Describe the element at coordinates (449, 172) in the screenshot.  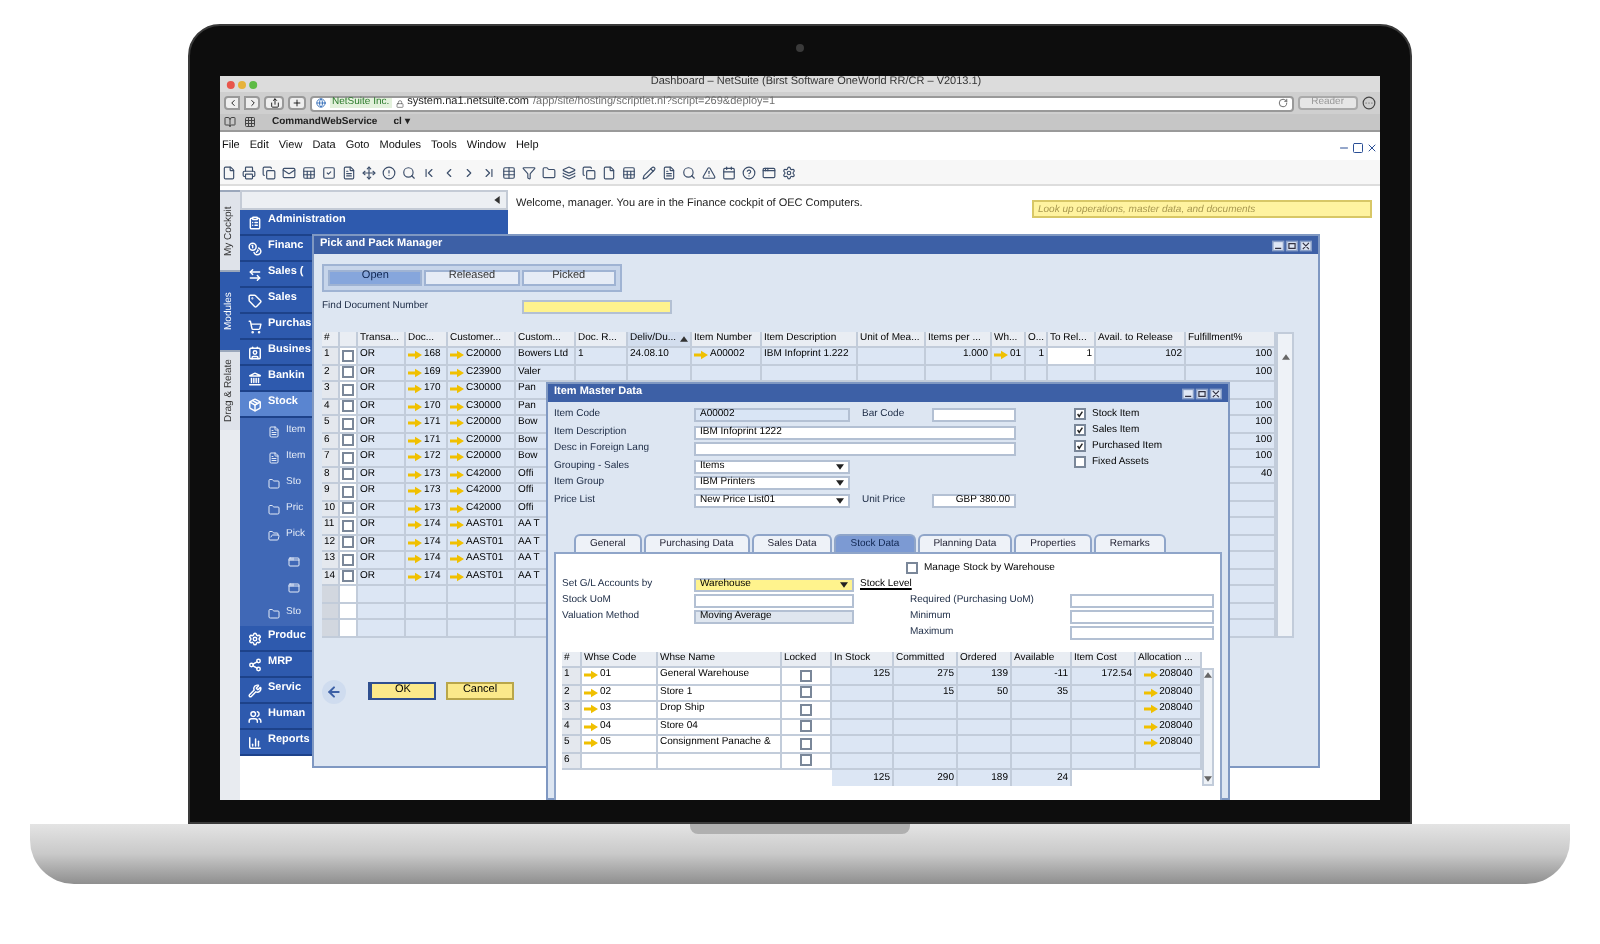
I see `previous-icon` at that location.